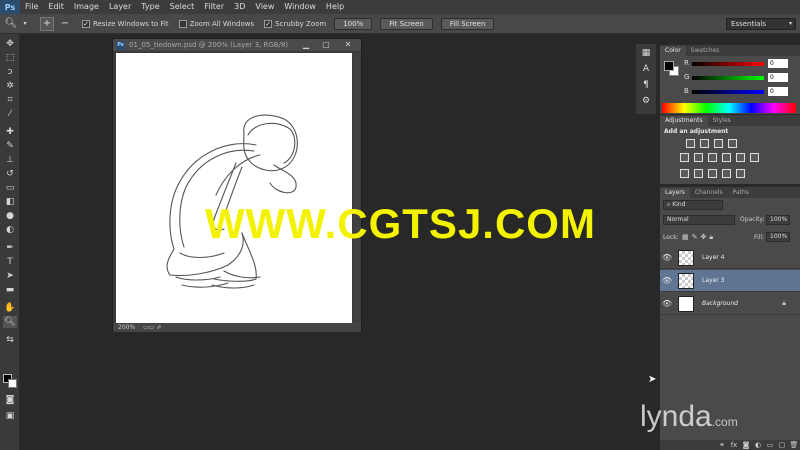 This screenshot has height=450, width=800. Describe the element at coordinates (673, 51) in the screenshot. I see `tab-color: Color` at that location.